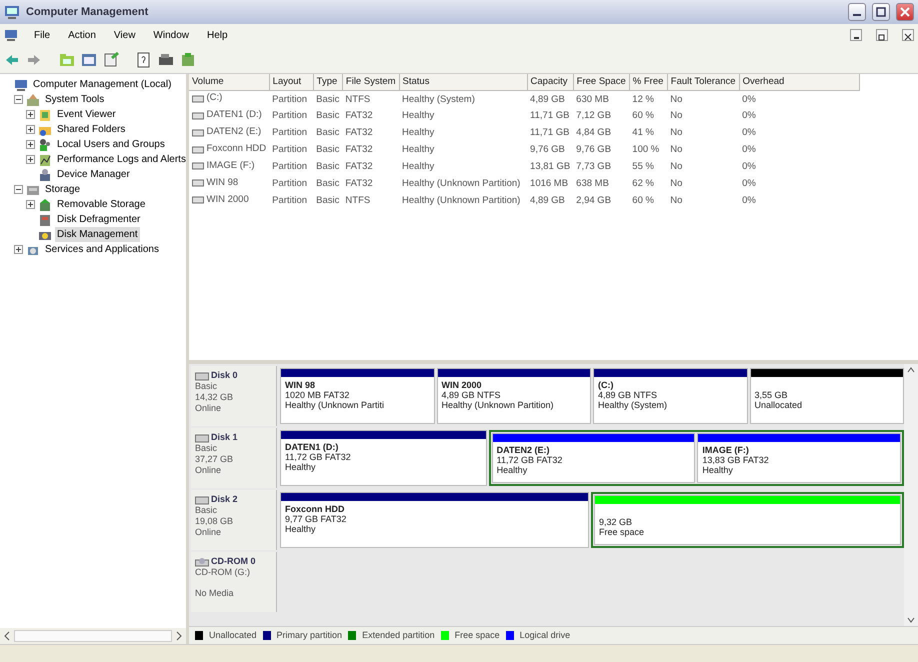 This screenshot has height=662, width=918. I want to click on table-cell: DATEN1 (D:), so click(234, 115).